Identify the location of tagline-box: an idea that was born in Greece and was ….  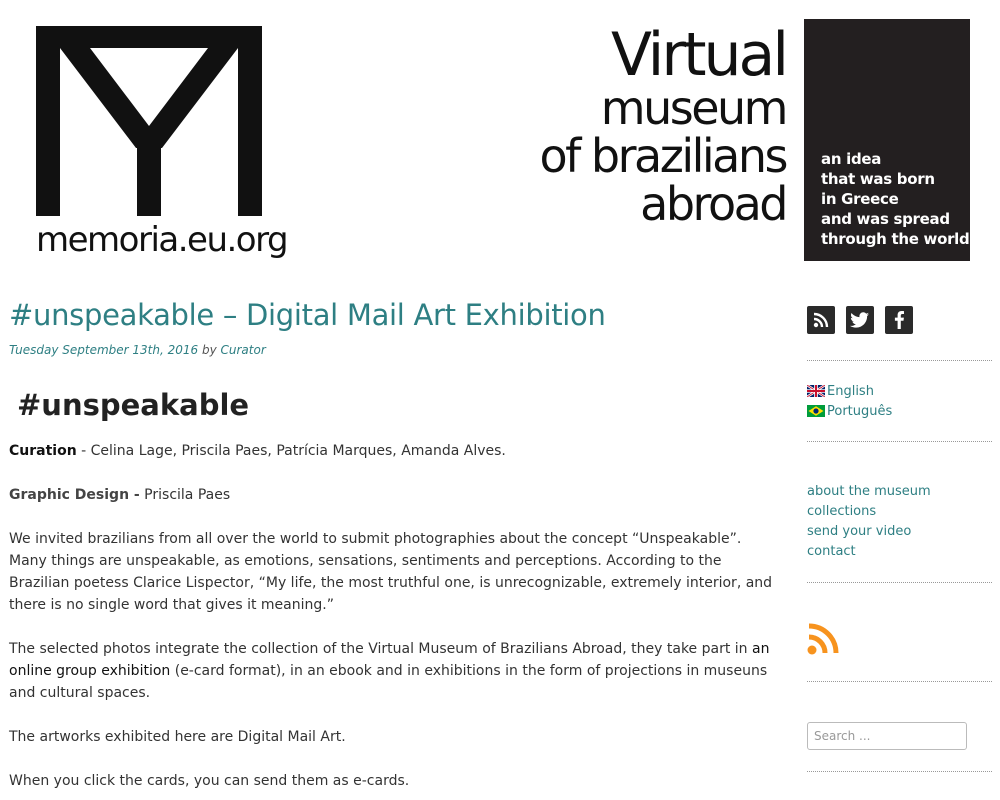
(887, 140).